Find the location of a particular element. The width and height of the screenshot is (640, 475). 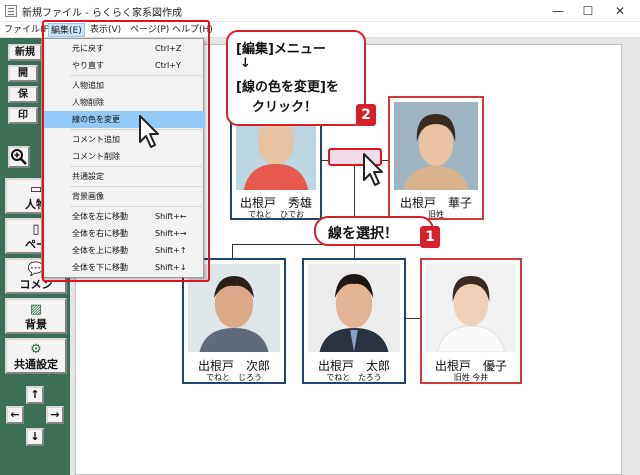

person-card: 出根戸 太郎 でねと たろう is located at coordinates (354, 321).